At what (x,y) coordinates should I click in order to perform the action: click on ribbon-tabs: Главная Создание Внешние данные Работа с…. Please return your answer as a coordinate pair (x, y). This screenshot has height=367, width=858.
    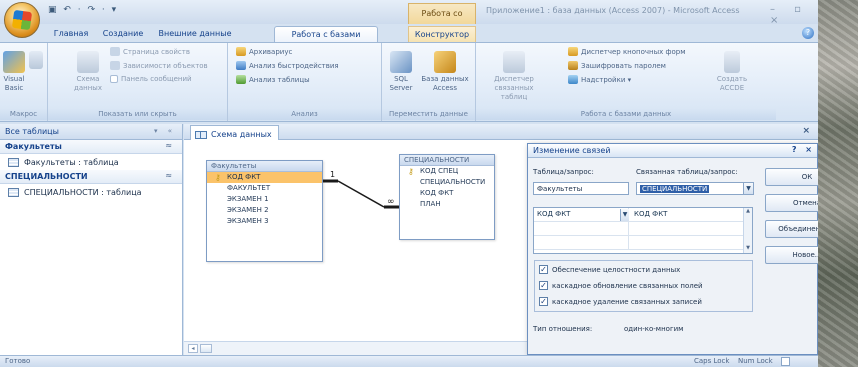
    Looking at the image, I should click on (409, 39).